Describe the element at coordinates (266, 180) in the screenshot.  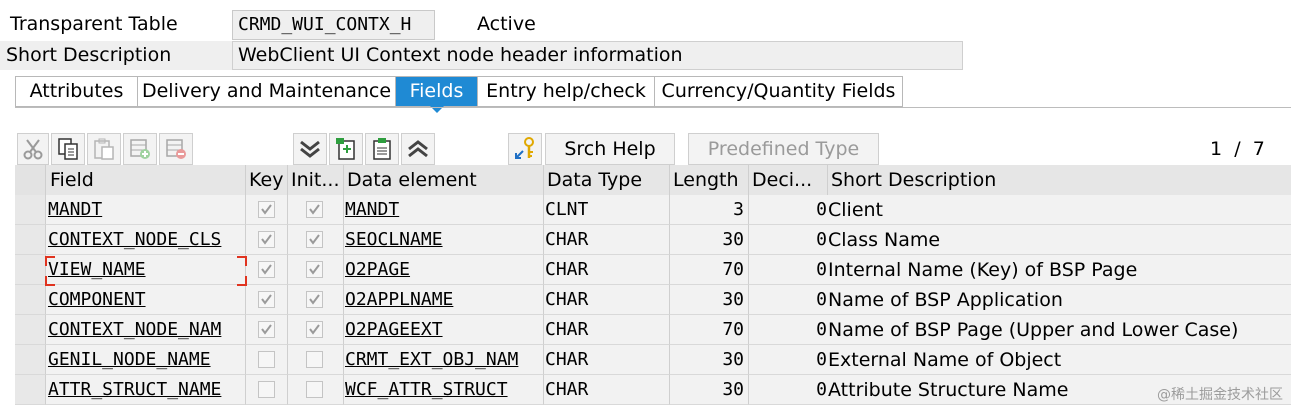
I see `col-key-header: Key` at that location.